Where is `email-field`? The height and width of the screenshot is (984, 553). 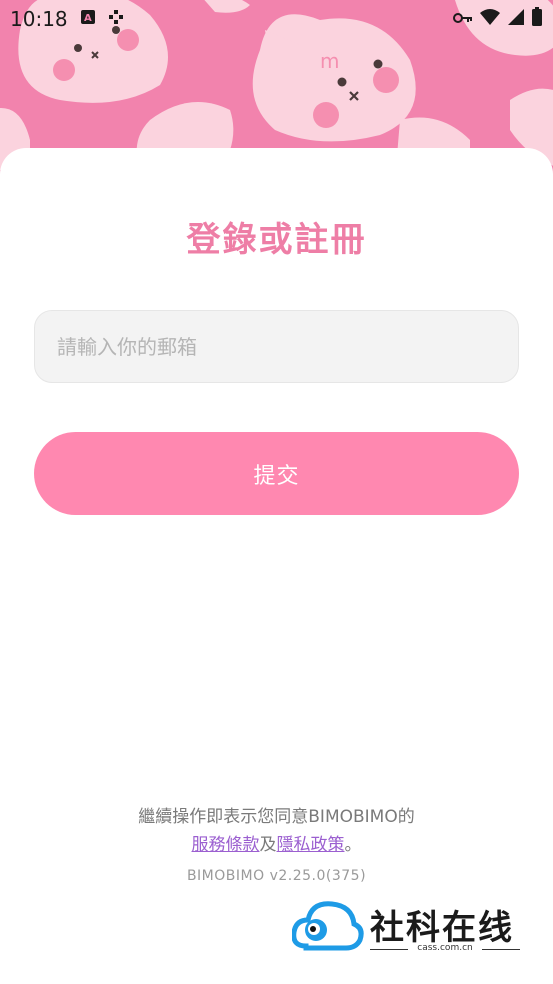
email-field is located at coordinates (276, 346).